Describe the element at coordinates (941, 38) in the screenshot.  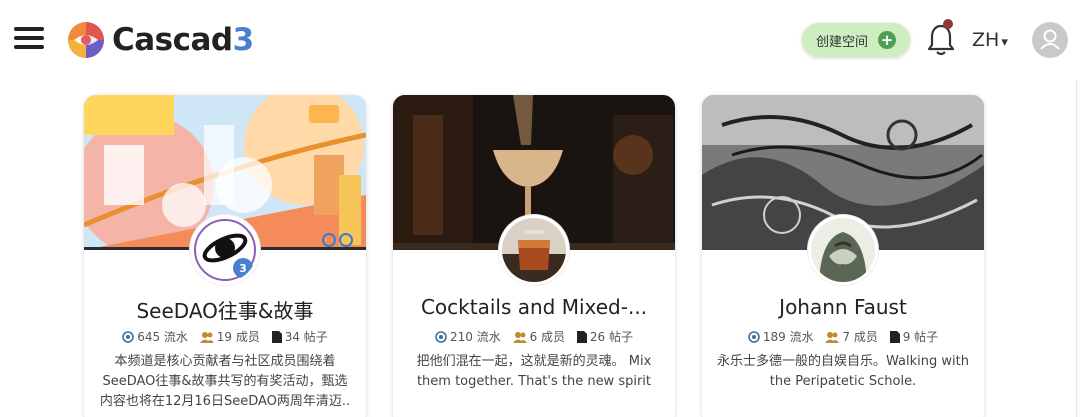
I see `notification-bell` at that location.